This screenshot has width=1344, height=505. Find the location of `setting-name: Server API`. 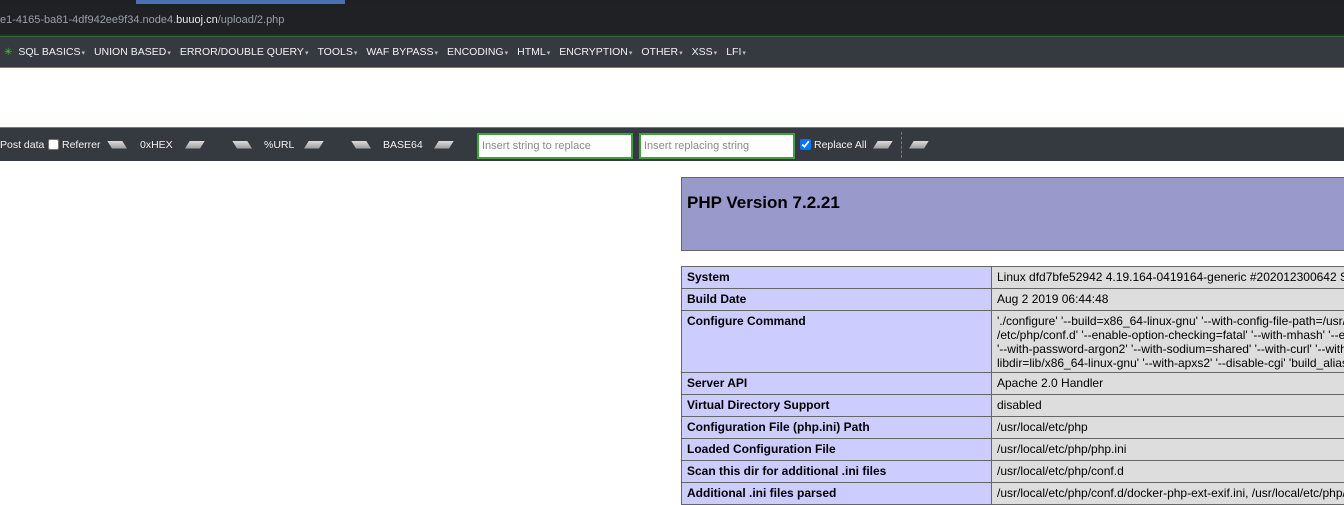

setting-name: Server API is located at coordinates (837, 384).